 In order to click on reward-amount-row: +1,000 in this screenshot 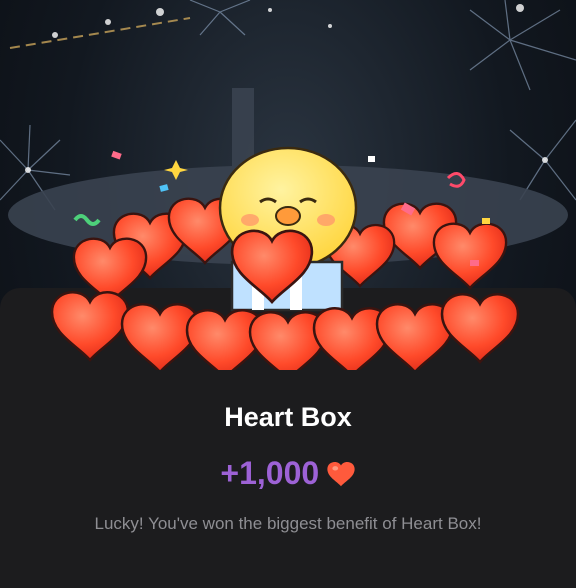, I will do `click(288, 473)`.